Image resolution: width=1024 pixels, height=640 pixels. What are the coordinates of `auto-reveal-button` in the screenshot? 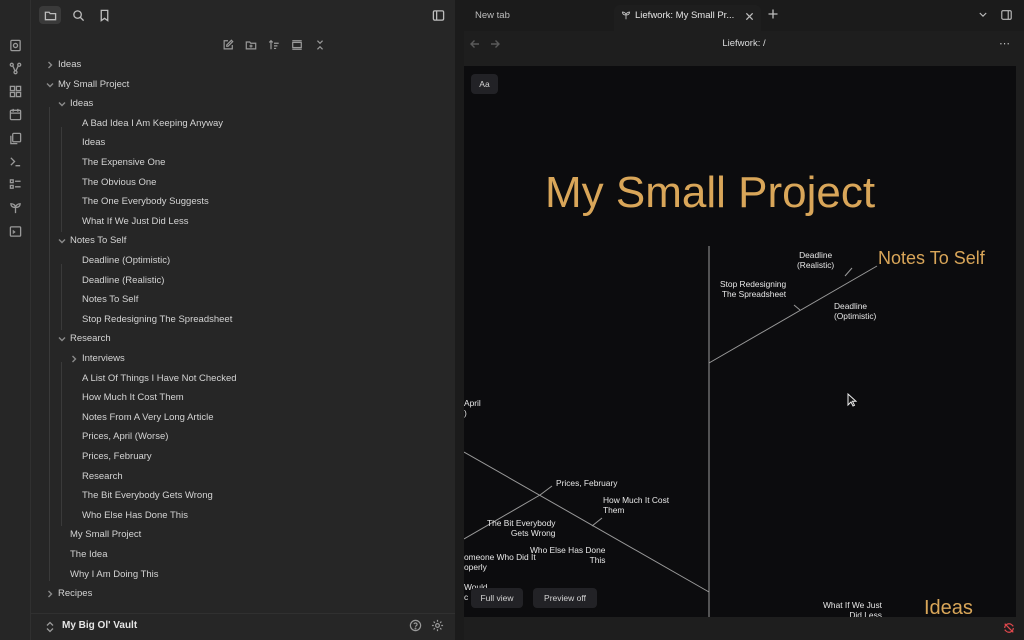 It's located at (296, 45).